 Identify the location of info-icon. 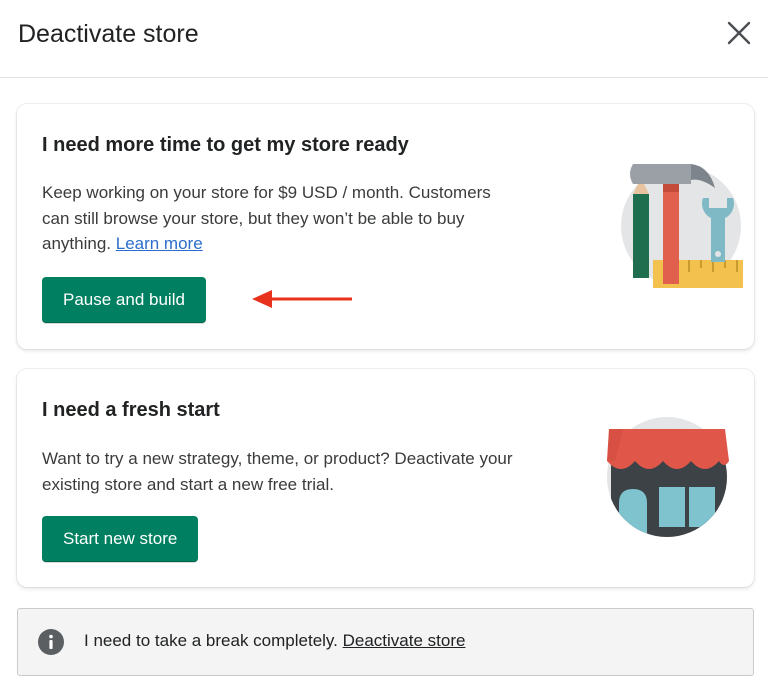
(51, 642).